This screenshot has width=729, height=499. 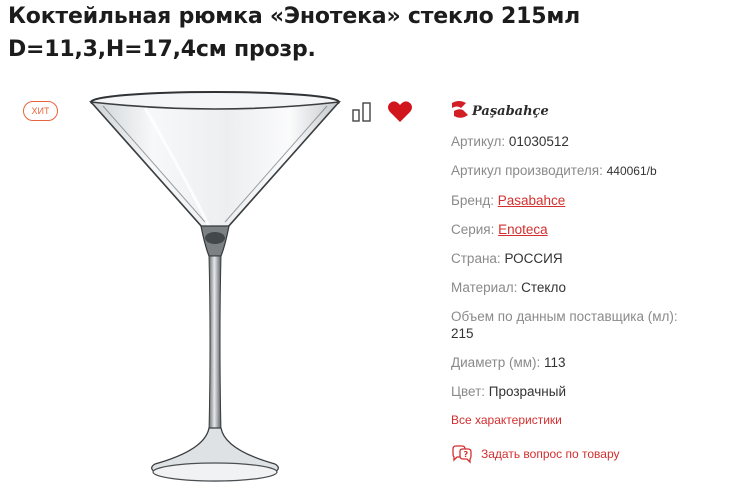 What do you see at coordinates (588, 362) in the screenshot?
I see `spec-diameter: Диаметр (мм): 113` at bounding box center [588, 362].